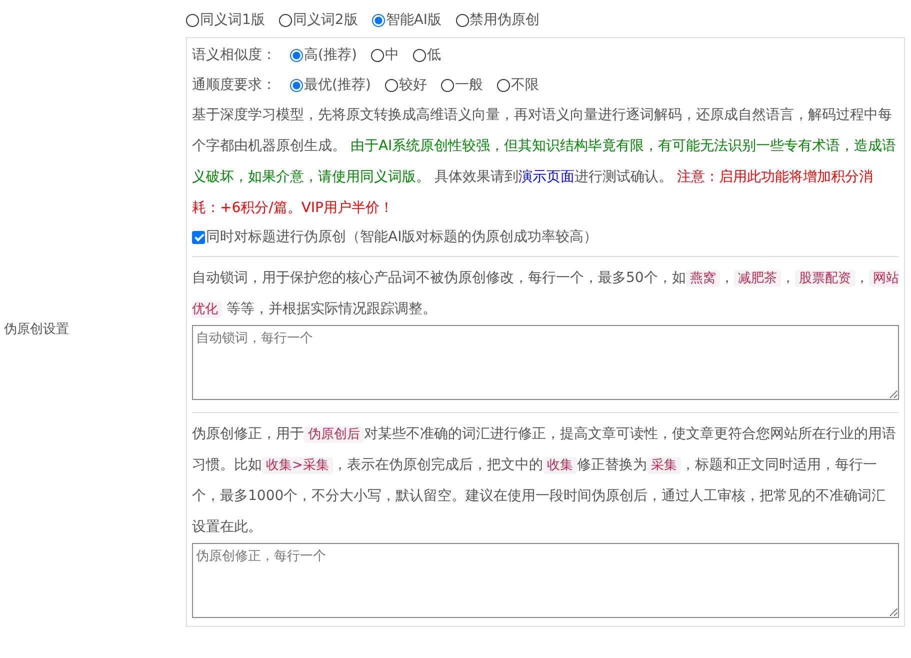  What do you see at coordinates (36, 329) in the screenshot?
I see `section-label: 伪原创设置` at bounding box center [36, 329].